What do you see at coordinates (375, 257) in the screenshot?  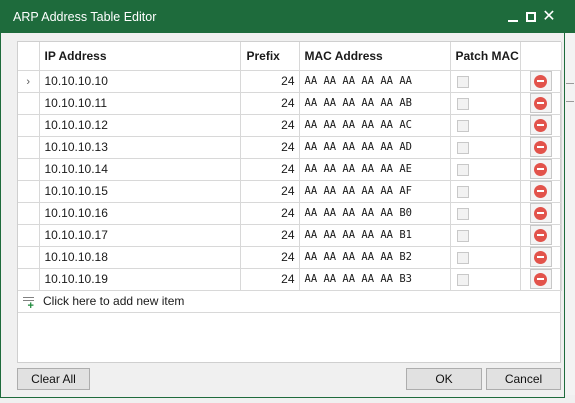 I see `mac-address-cell: AA AA AA AA AA B2` at bounding box center [375, 257].